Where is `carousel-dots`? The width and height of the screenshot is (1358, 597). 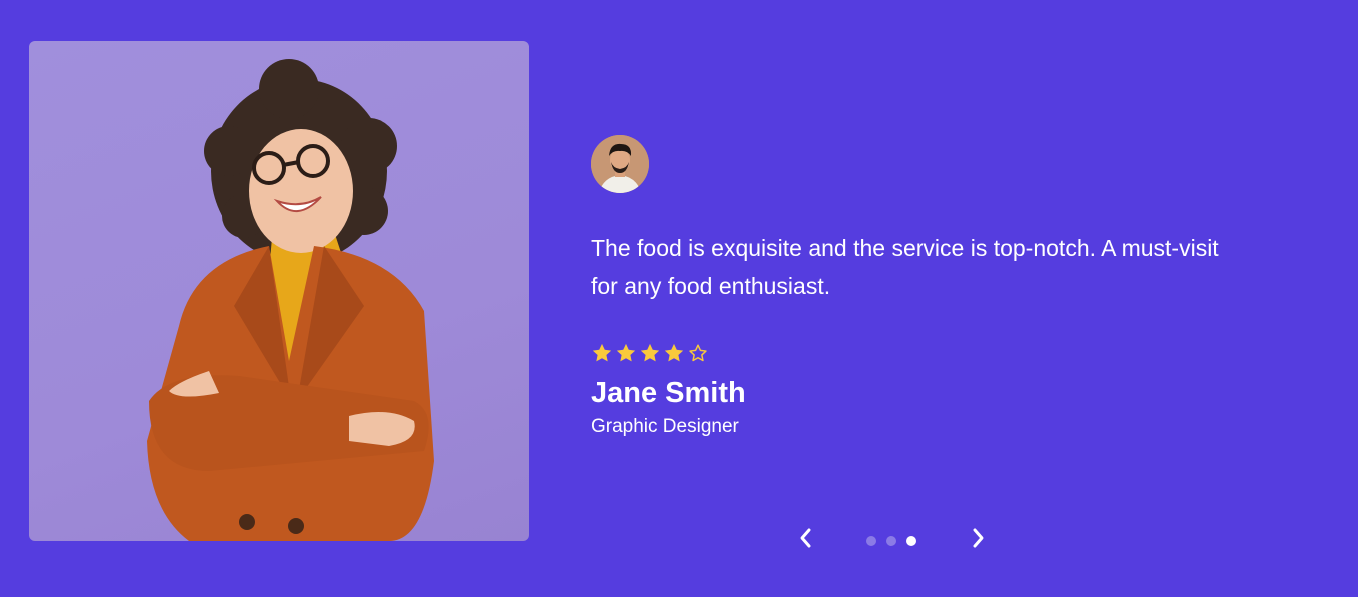 carousel-dots is located at coordinates (891, 541).